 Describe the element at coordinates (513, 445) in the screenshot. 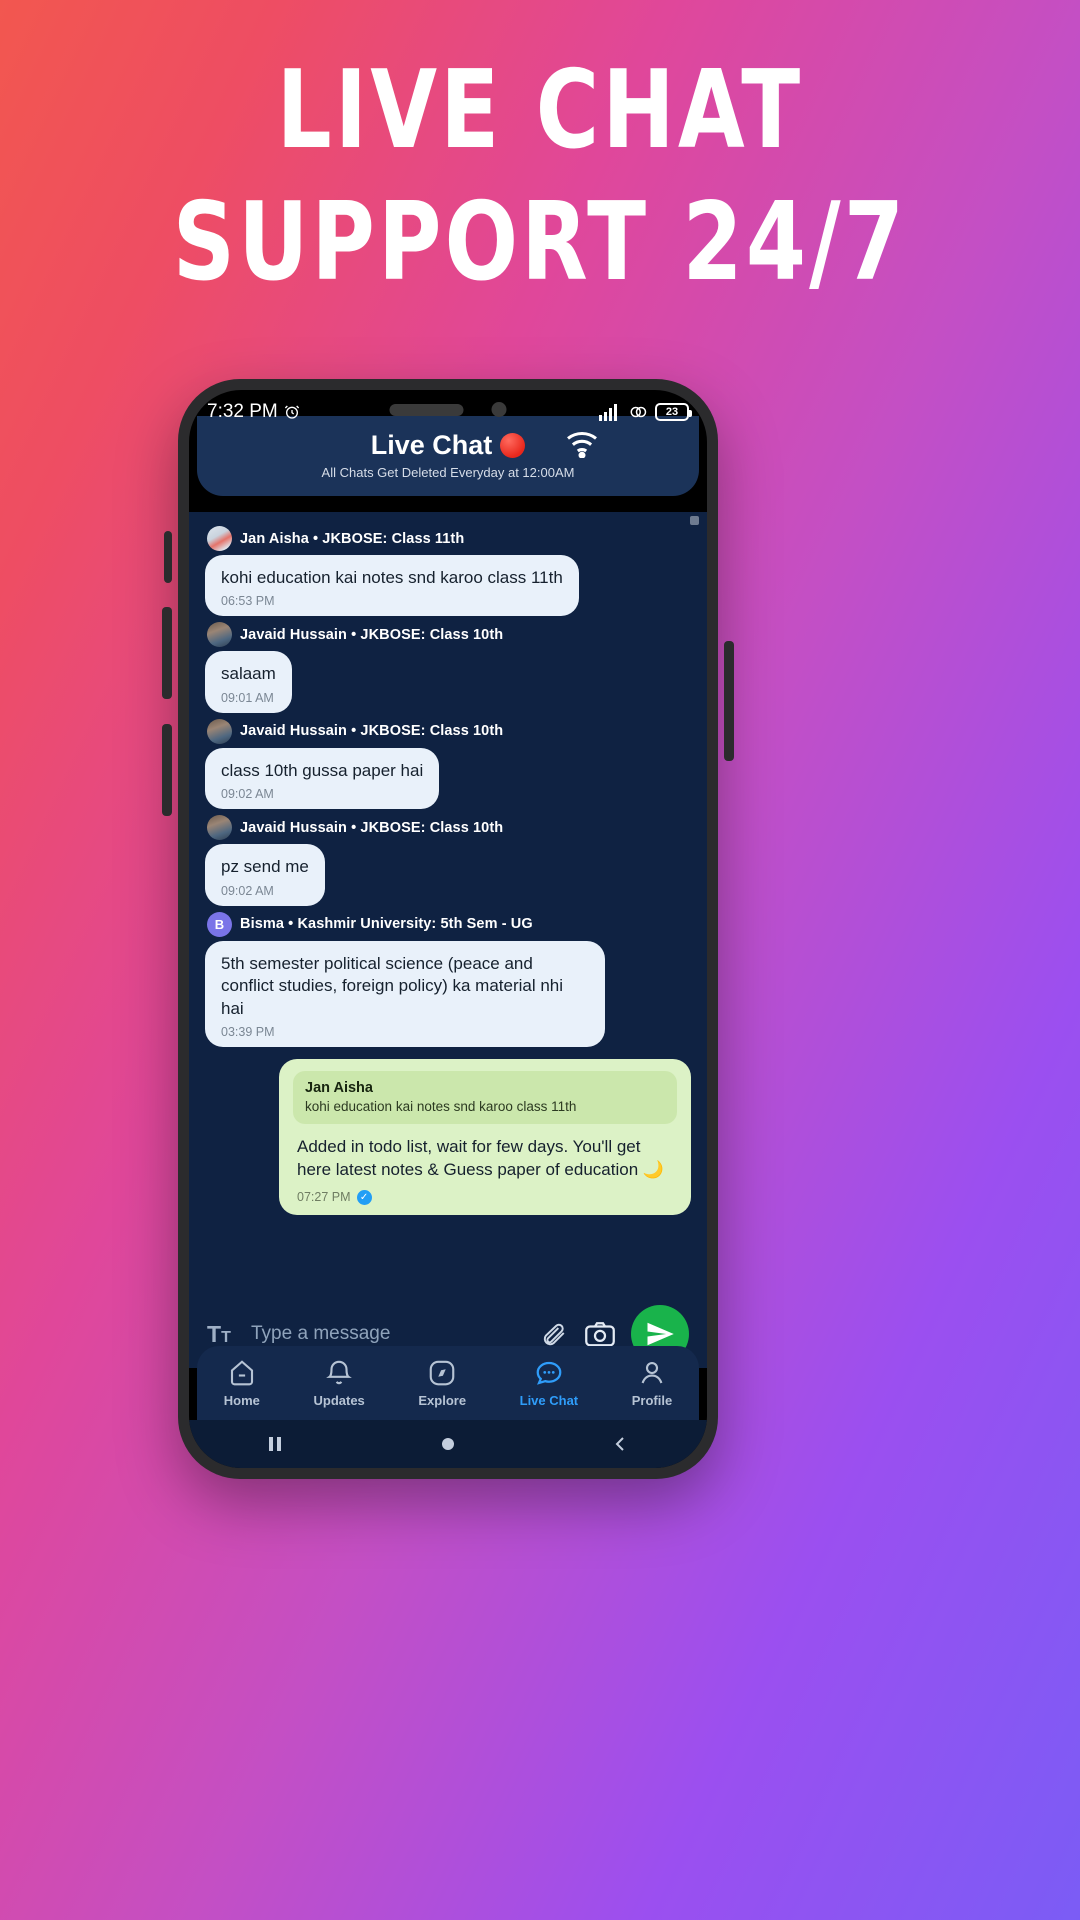

I see `red-circle-icon` at that location.